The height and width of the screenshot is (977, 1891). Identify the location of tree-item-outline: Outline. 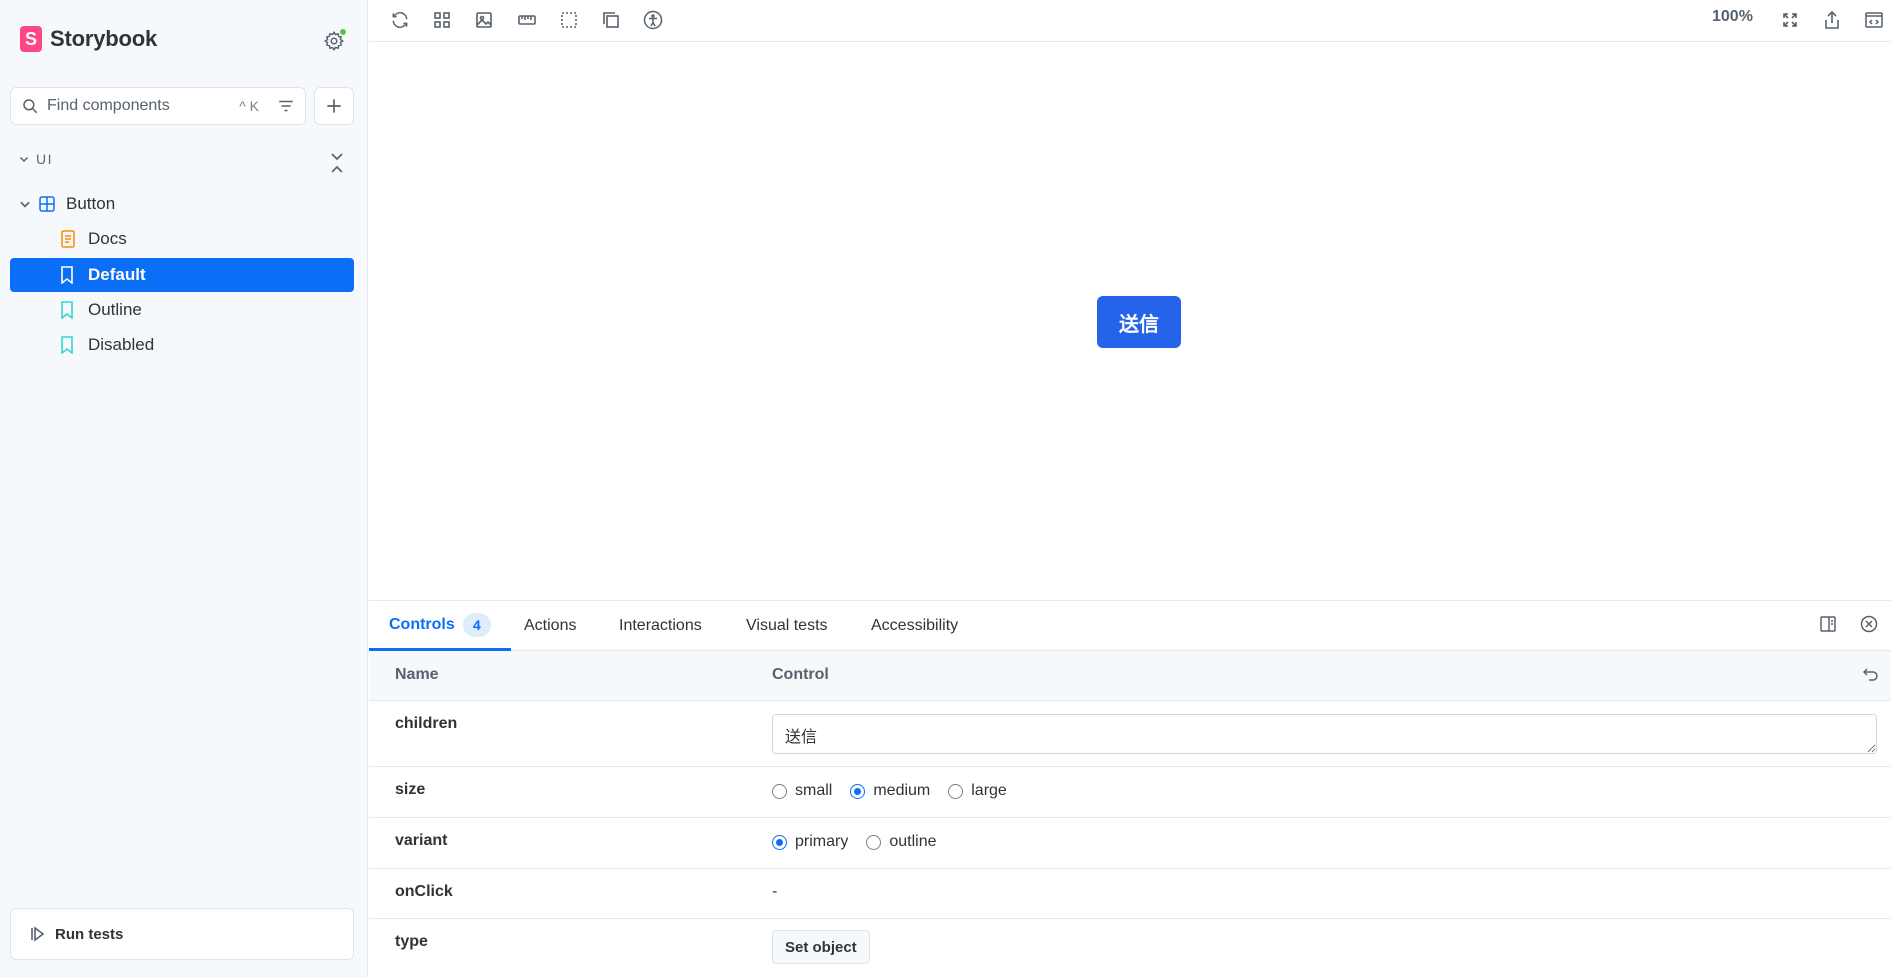
(182, 310).